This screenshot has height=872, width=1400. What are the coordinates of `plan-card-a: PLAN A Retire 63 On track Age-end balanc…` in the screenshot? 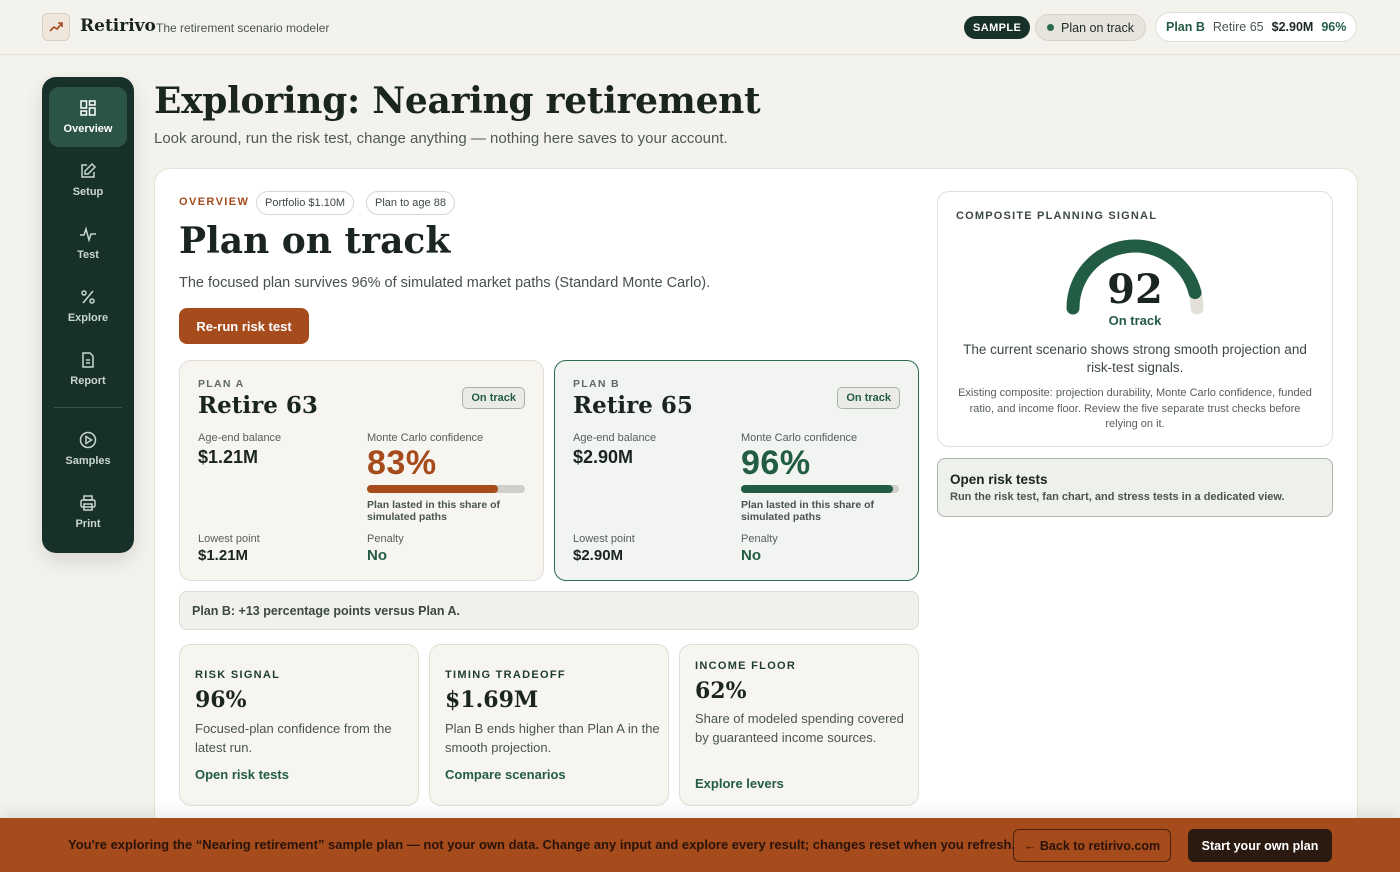 It's located at (361, 470).